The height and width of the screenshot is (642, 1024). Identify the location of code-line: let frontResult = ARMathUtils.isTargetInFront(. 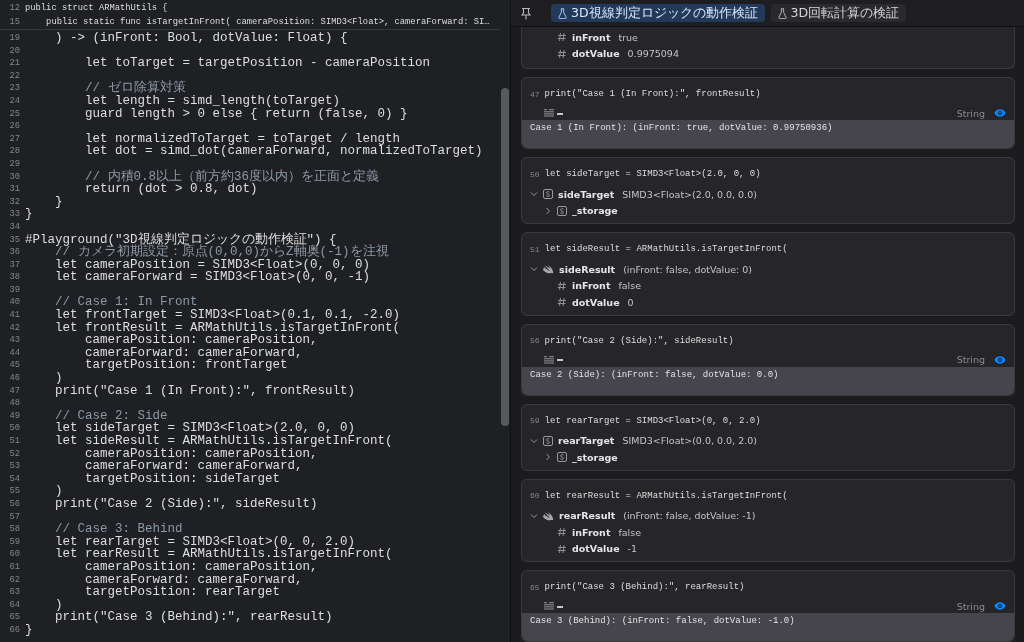
(227, 328).